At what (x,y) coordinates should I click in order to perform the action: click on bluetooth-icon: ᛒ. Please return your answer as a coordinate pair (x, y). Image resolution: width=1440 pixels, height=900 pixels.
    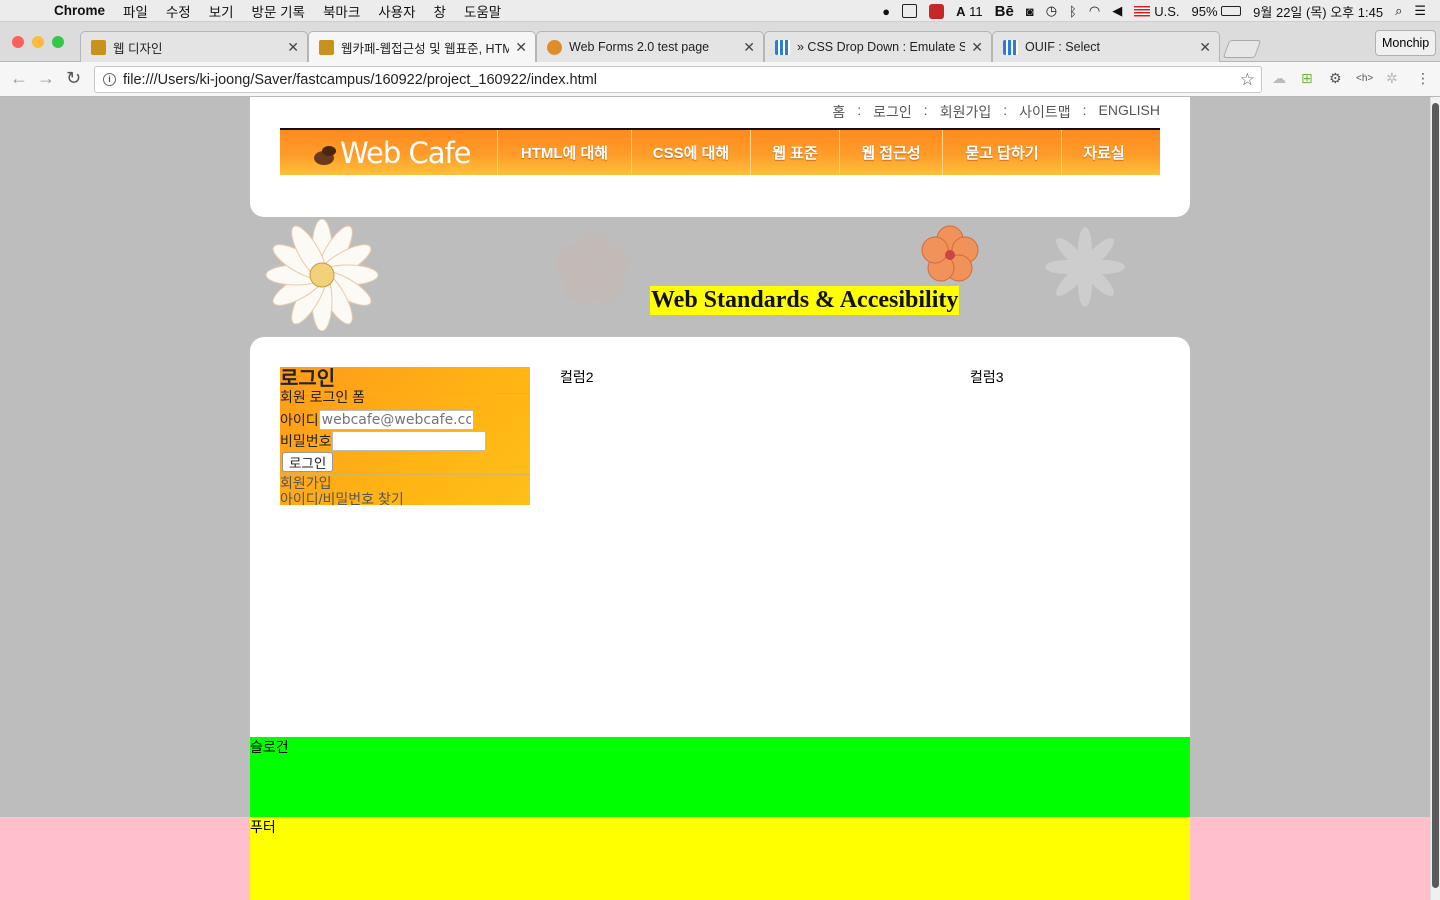
    Looking at the image, I should click on (1073, 11).